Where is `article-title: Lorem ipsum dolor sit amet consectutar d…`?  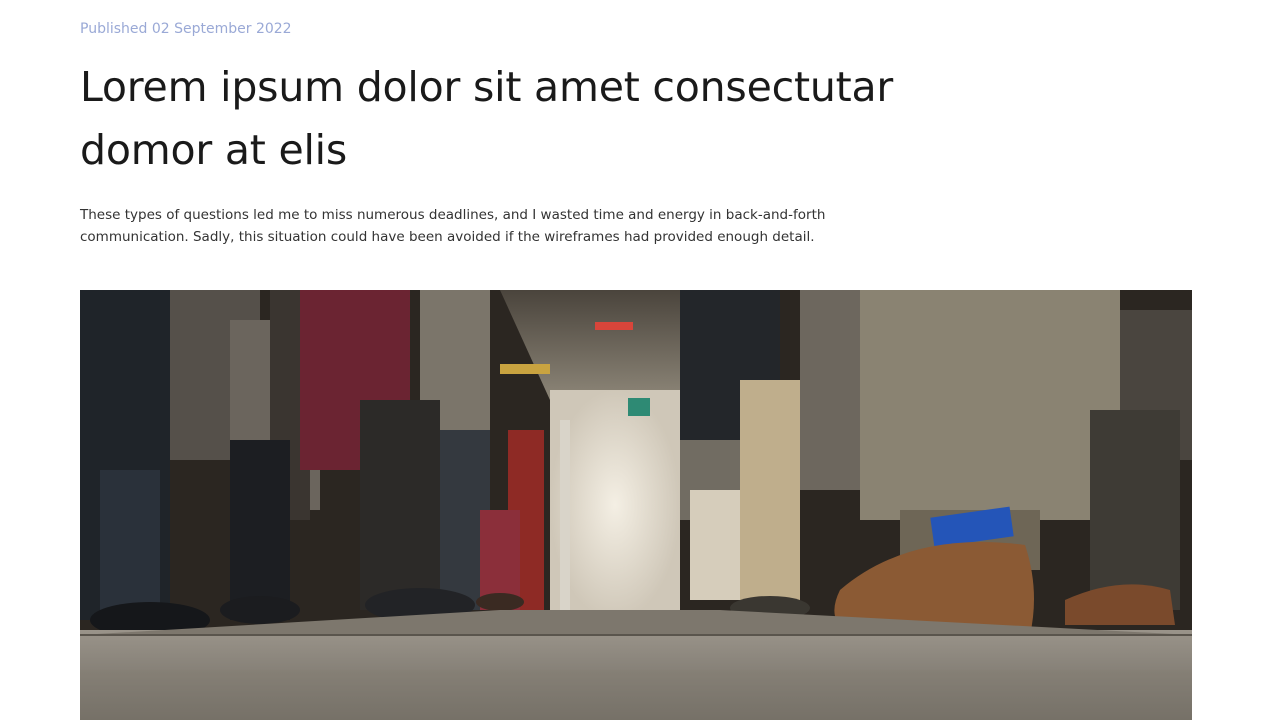 article-title: Lorem ipsum dolor sit amet consectutar d… is located at coordinates (487, 118).